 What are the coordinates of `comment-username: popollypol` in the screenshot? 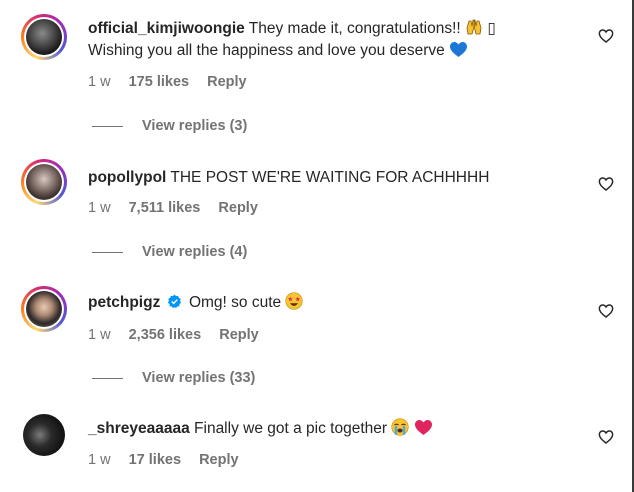 It's located at (127, 177).